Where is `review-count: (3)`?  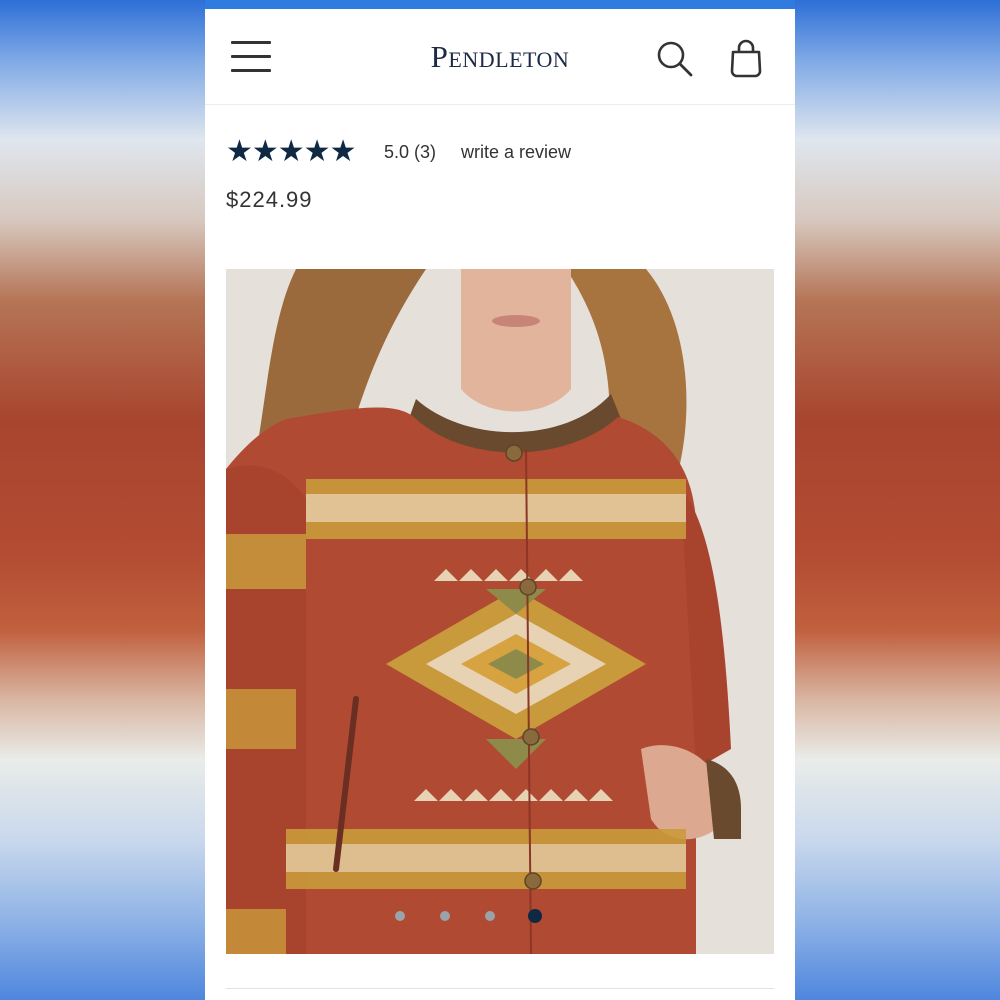 review-count: (3) is located at coordinates (425, 152).